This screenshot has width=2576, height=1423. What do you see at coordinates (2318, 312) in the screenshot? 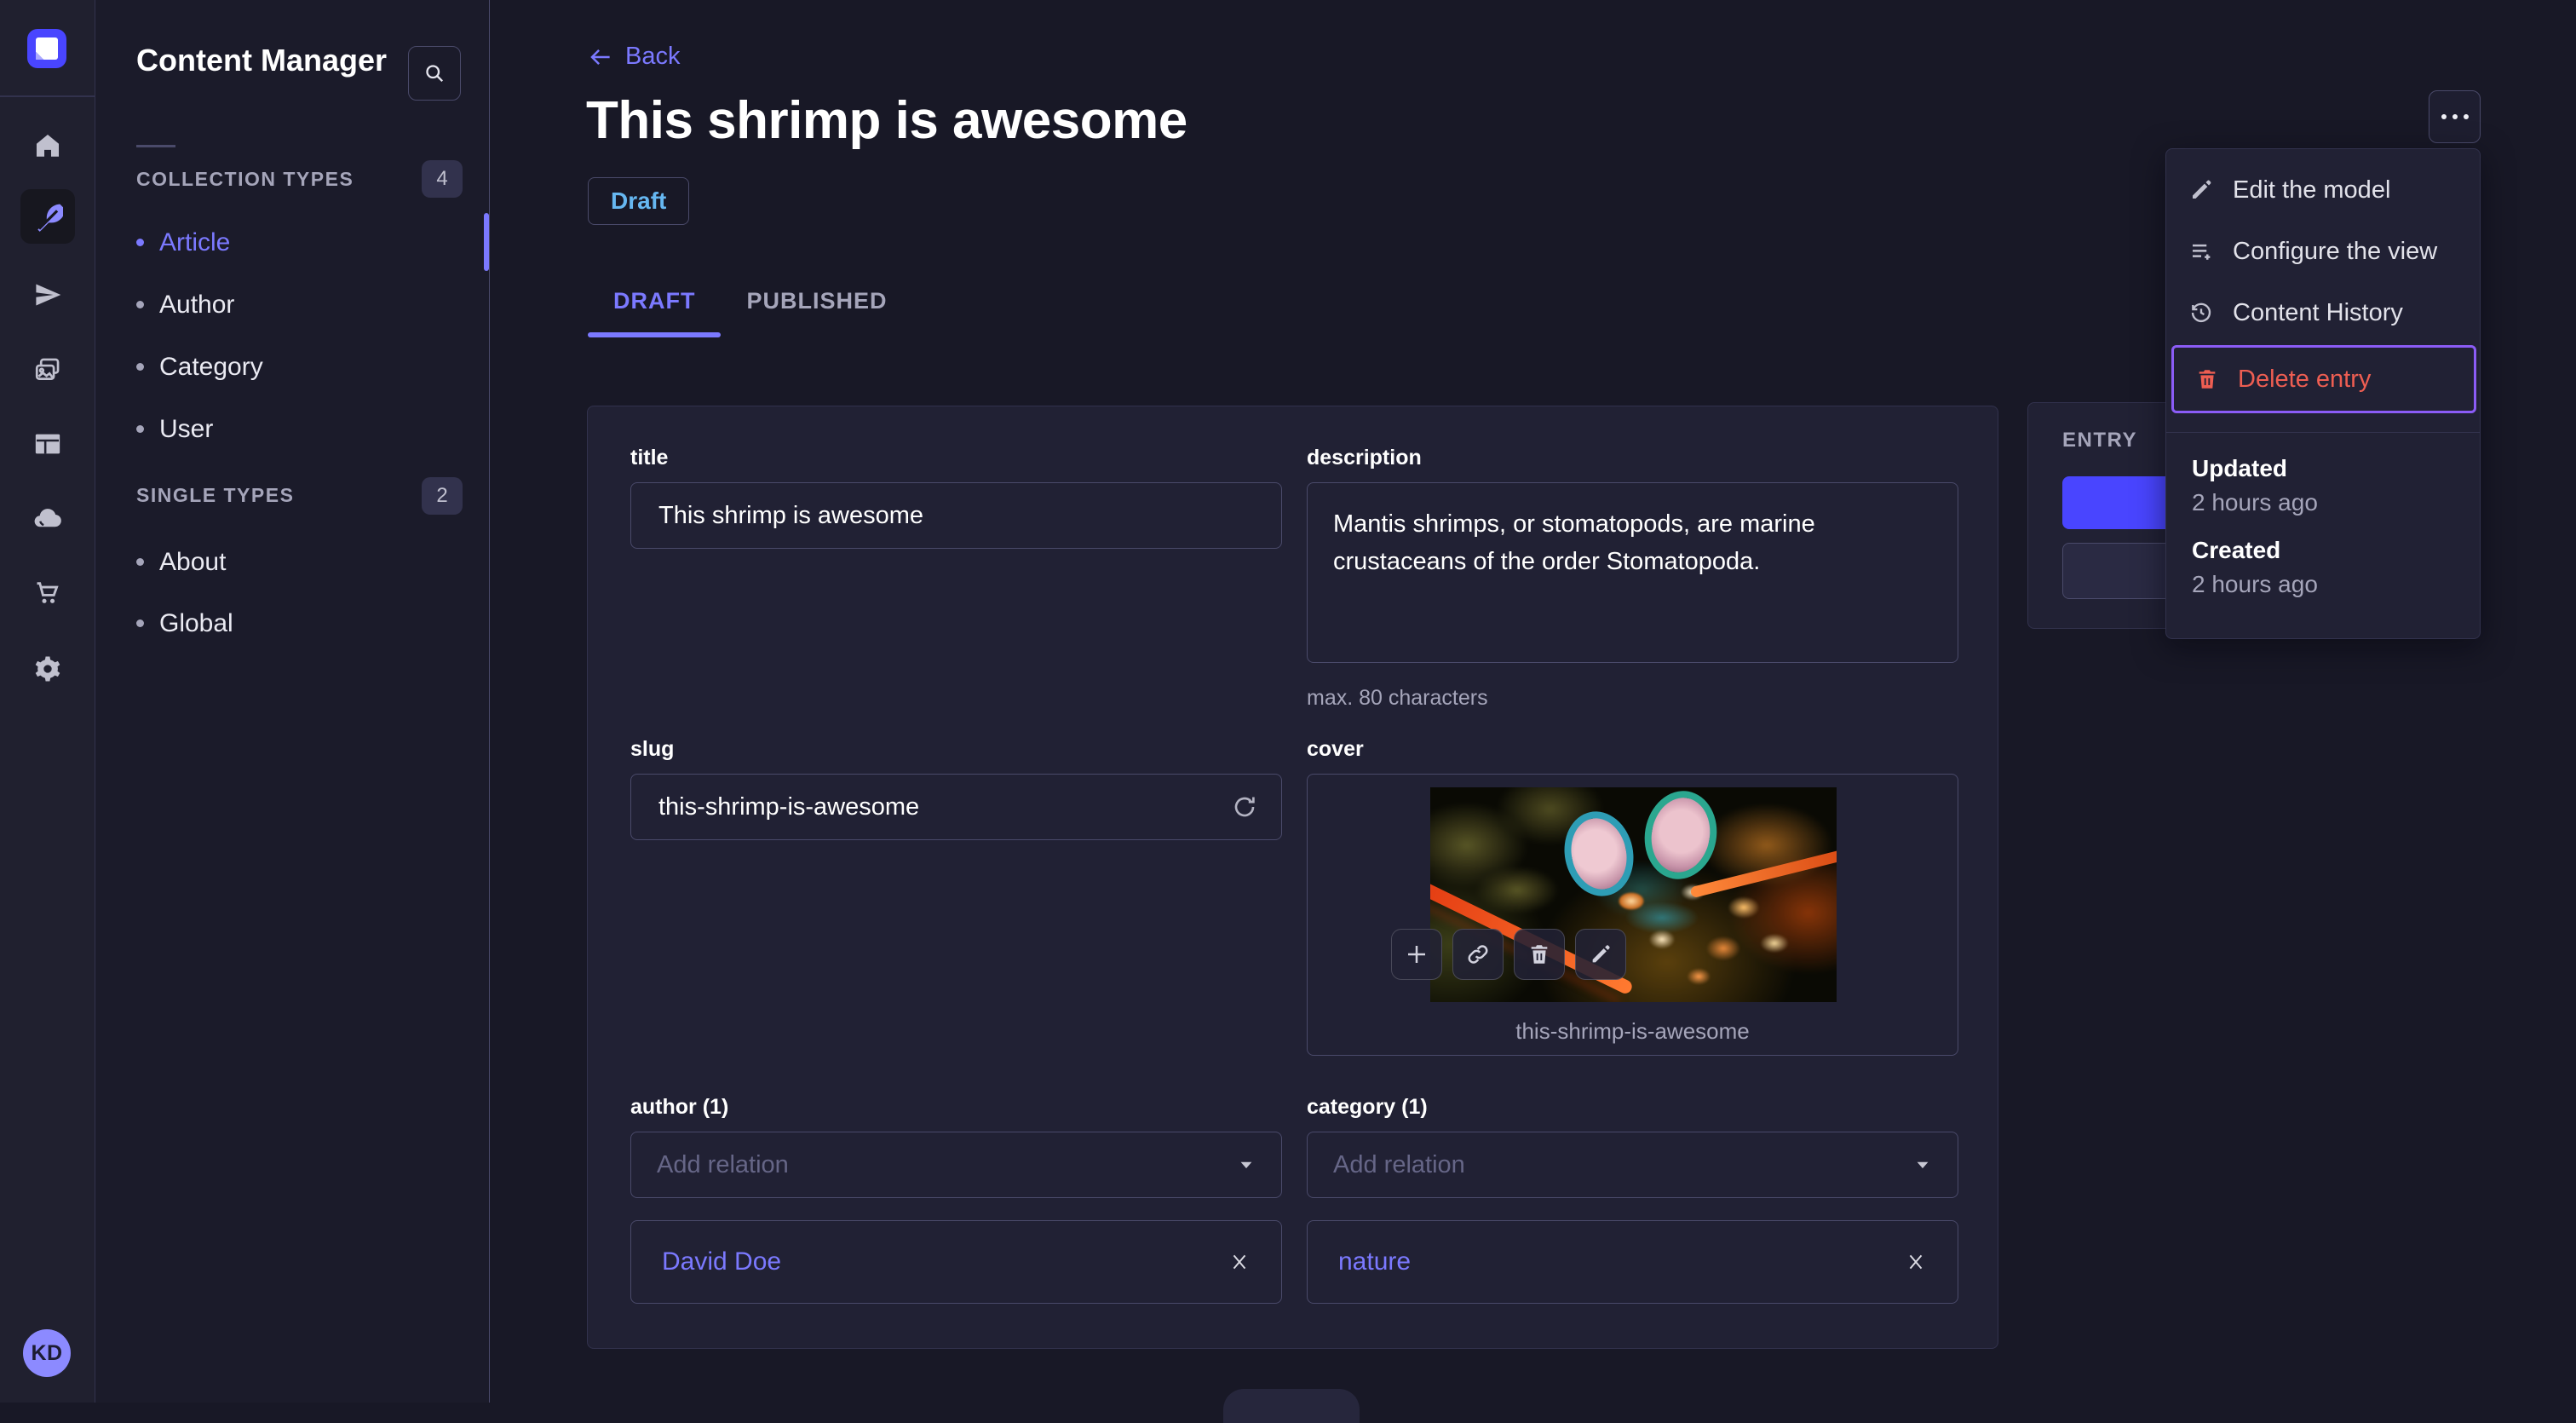
I see `menu-item-label: Content History` at bounding box center [2318, 312].